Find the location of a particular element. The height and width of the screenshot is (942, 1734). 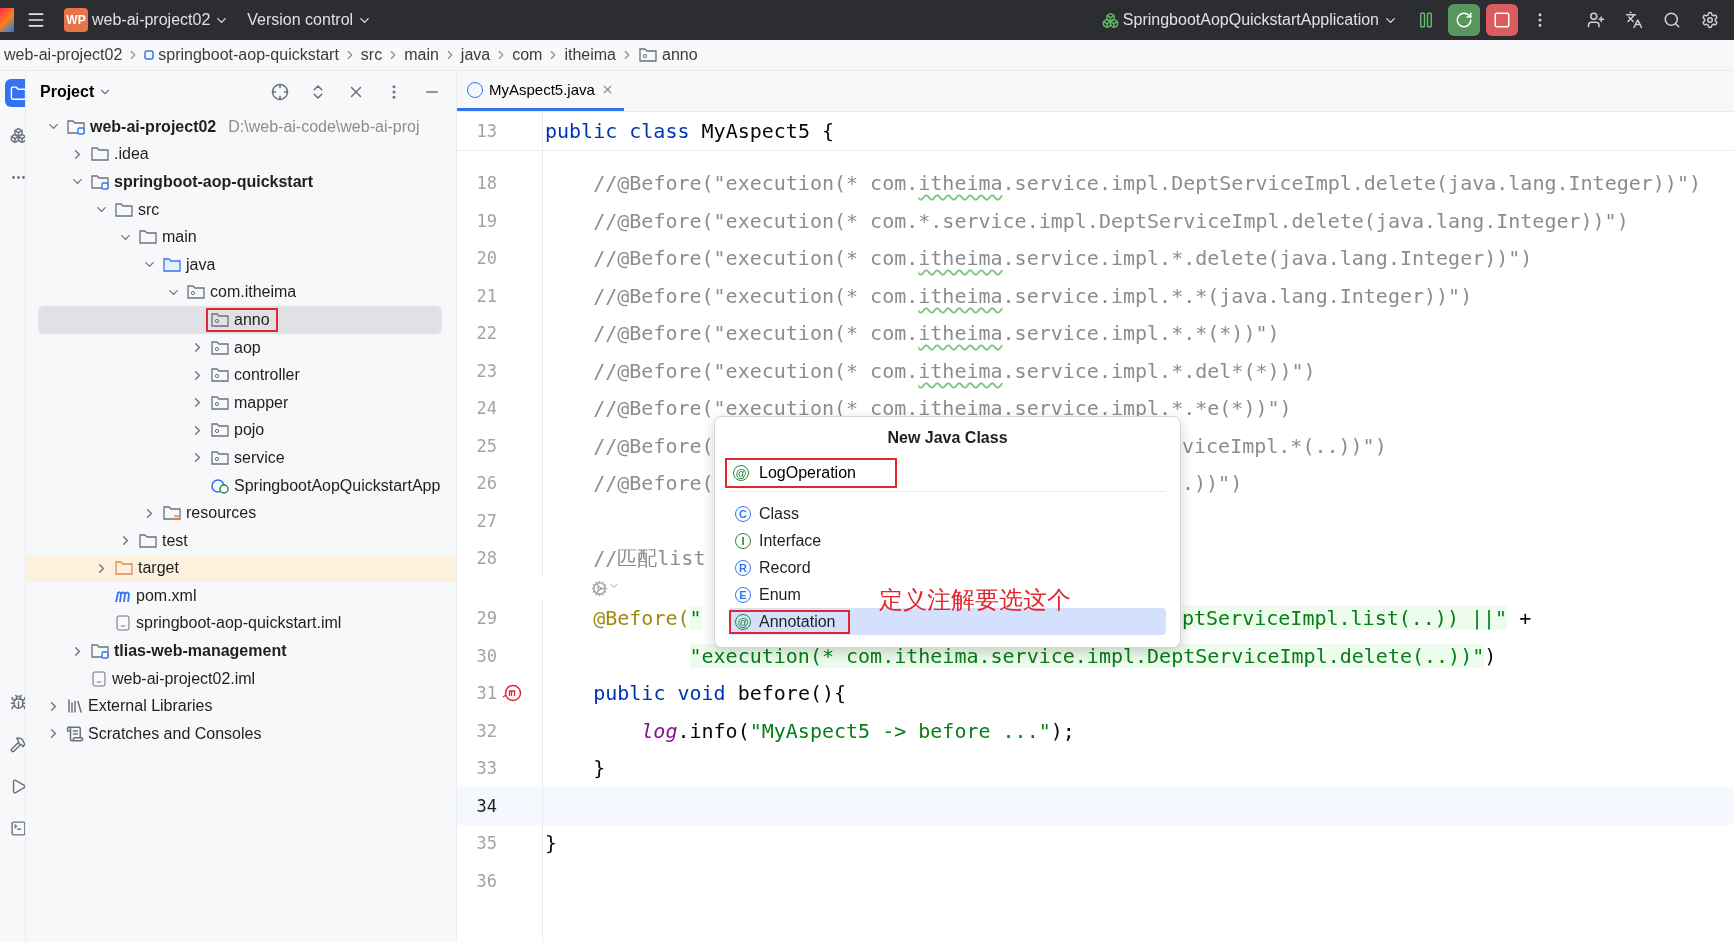

code-text: public class MyAspect5 { is located at coordinates (689, 130).